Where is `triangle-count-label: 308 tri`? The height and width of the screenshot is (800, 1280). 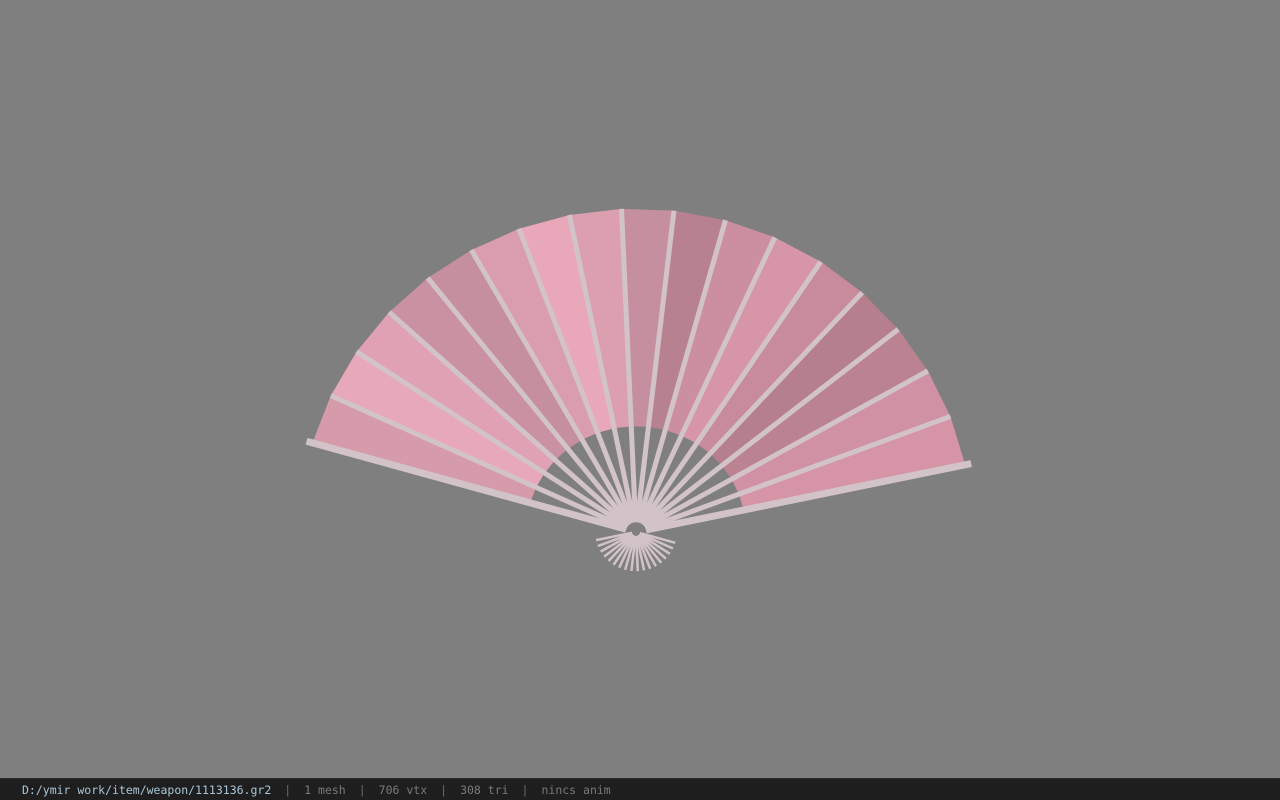
triangle-count-label: 308 tri is located at coordinates (484, 789).